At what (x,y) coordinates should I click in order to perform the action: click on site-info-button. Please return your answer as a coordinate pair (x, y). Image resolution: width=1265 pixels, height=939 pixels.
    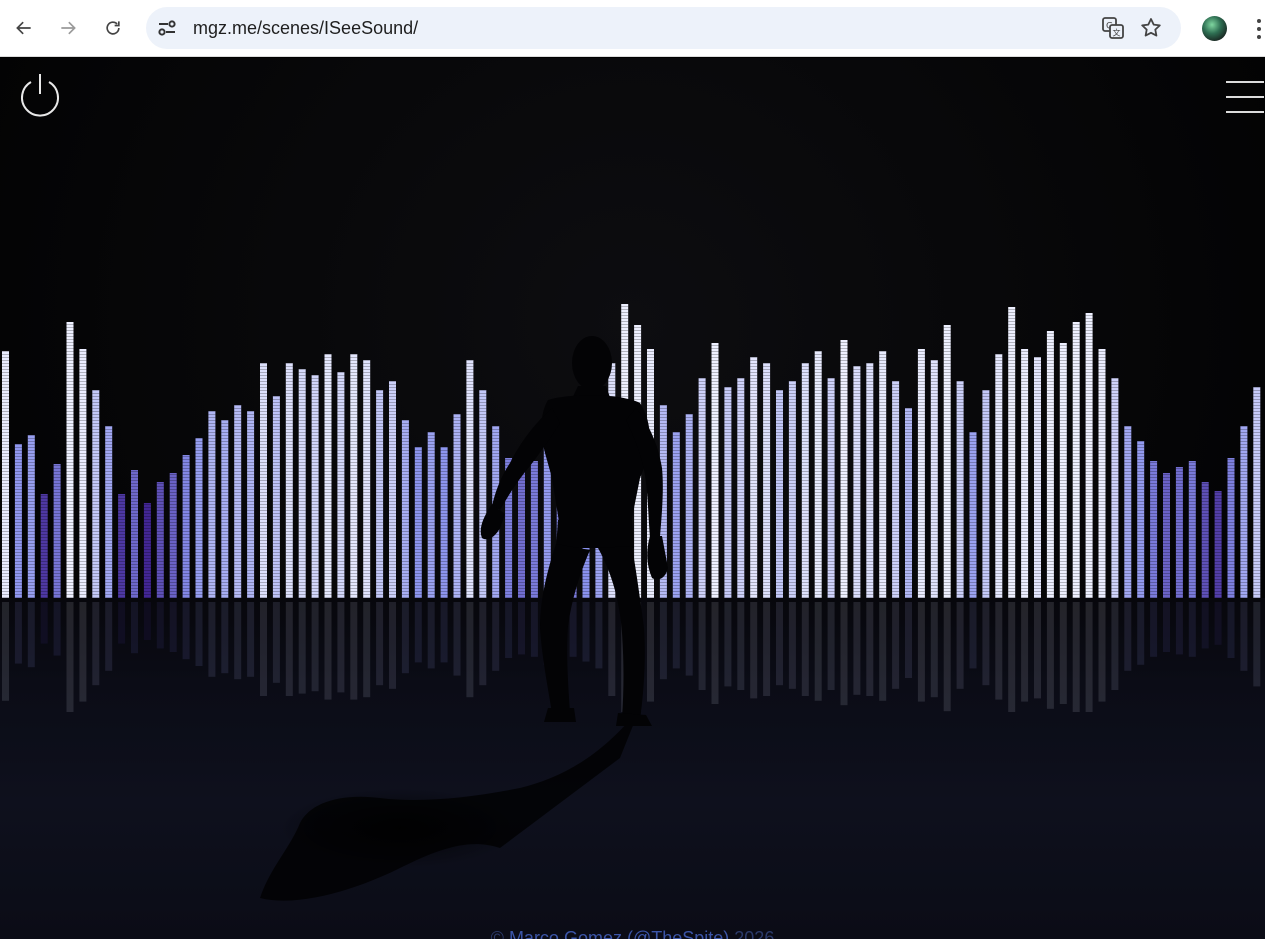
    Looking at the image, I should click on (167, 28).